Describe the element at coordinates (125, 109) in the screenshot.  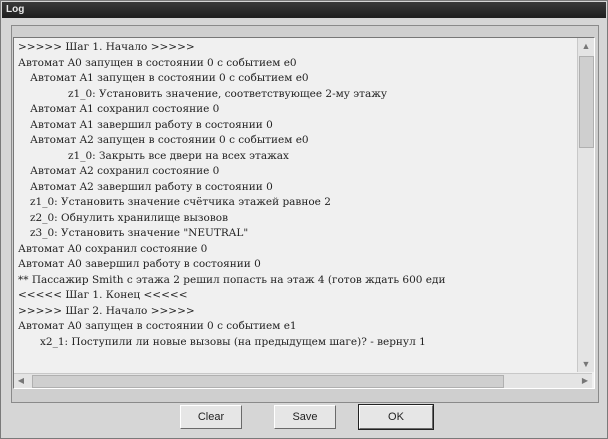
I see `log-line: Автомат A1 сохранил состояние 0` at that location.